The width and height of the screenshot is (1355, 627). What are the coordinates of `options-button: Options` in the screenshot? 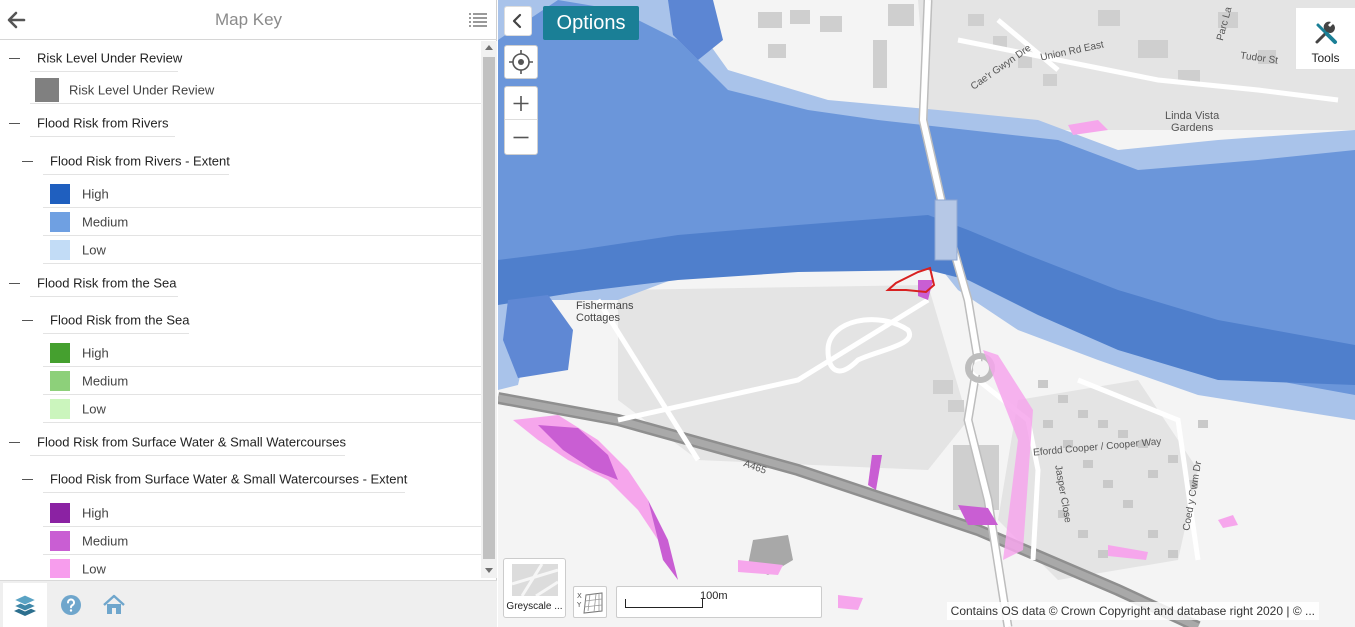 It's located at (591, 23).